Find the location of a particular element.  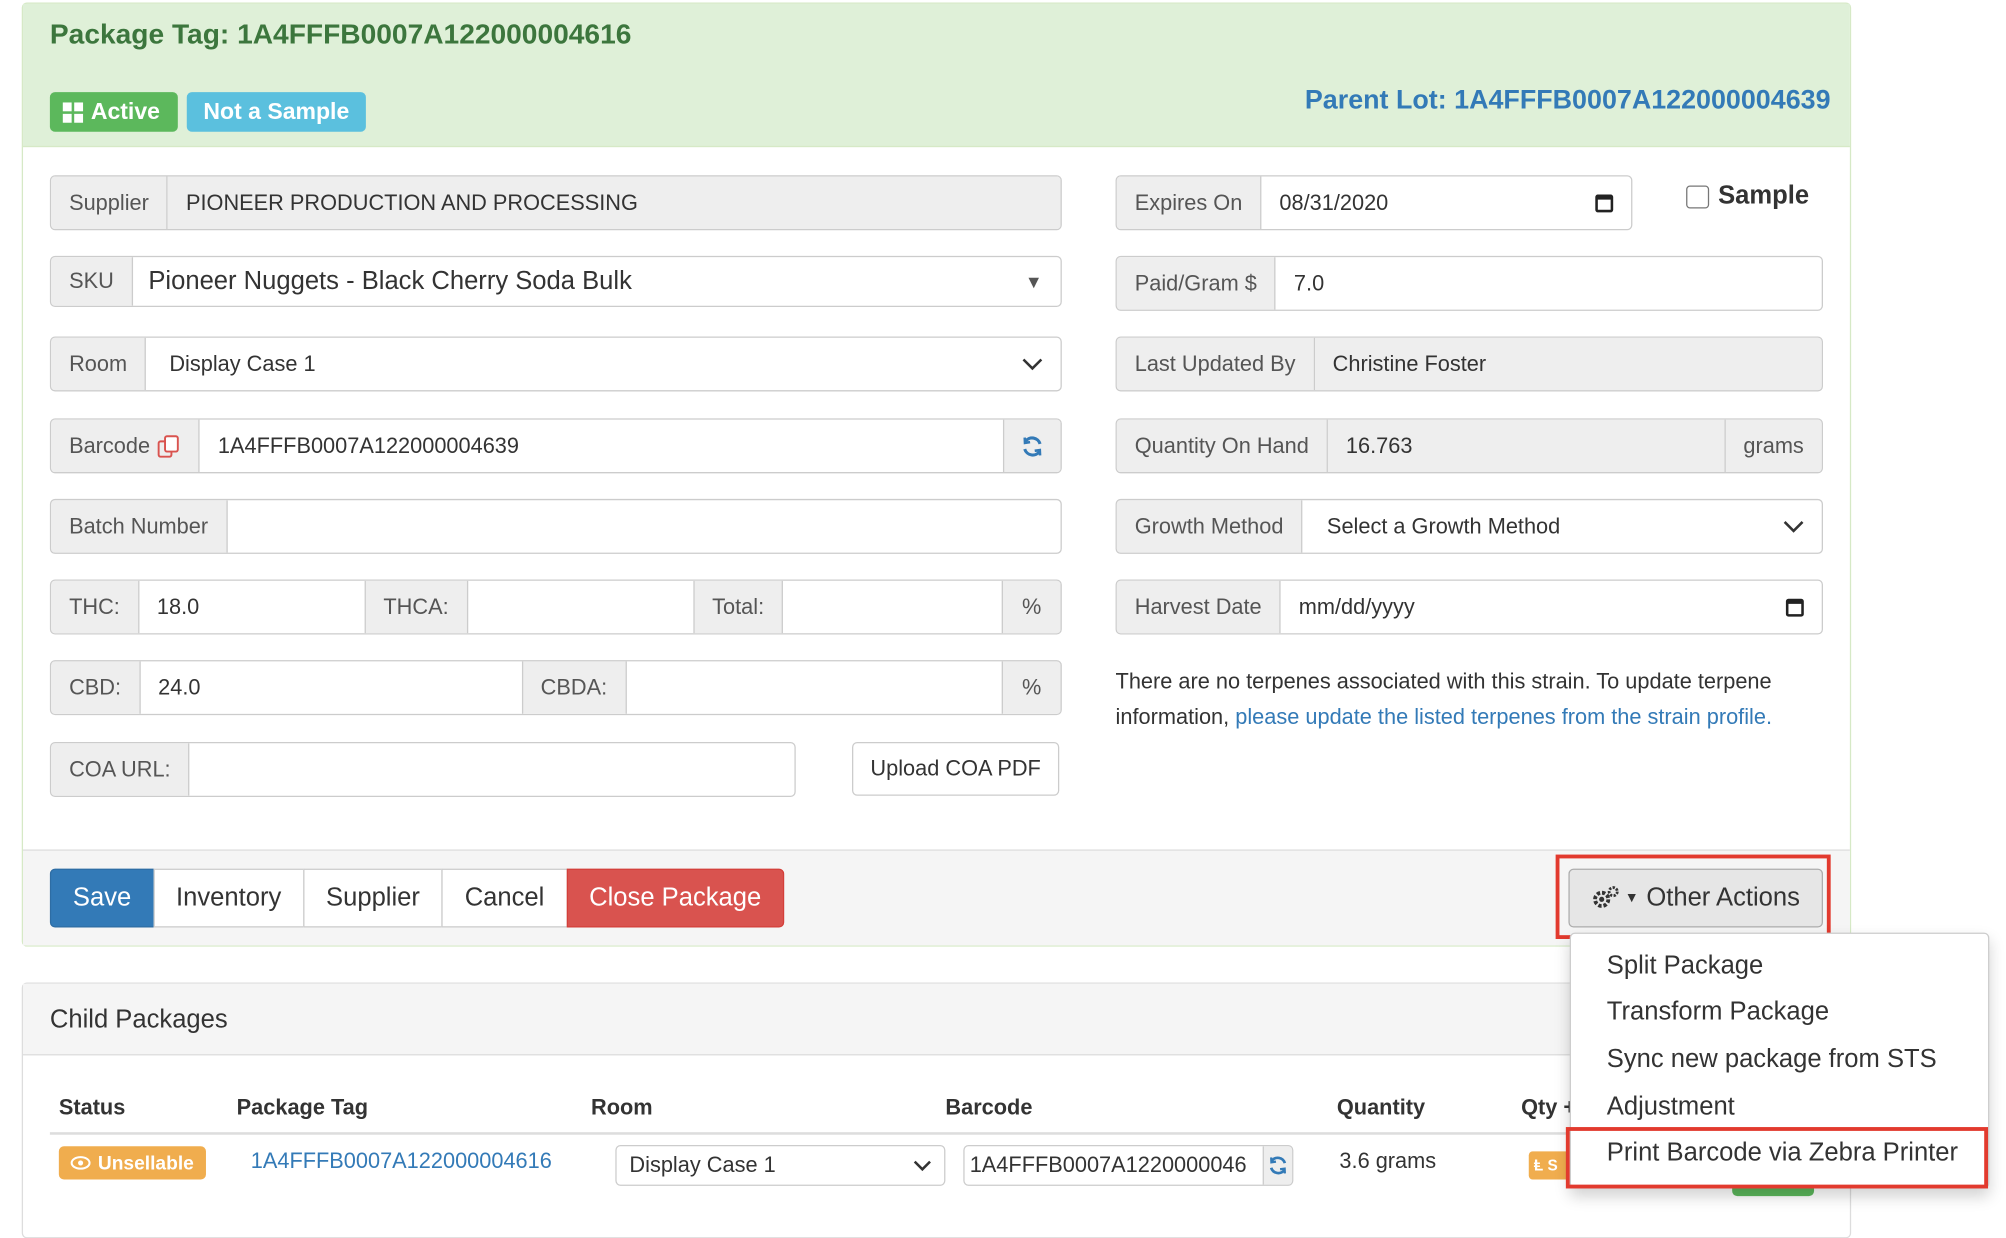

unsellable-badge: Unsellable is located at coordinates (132, 1163).